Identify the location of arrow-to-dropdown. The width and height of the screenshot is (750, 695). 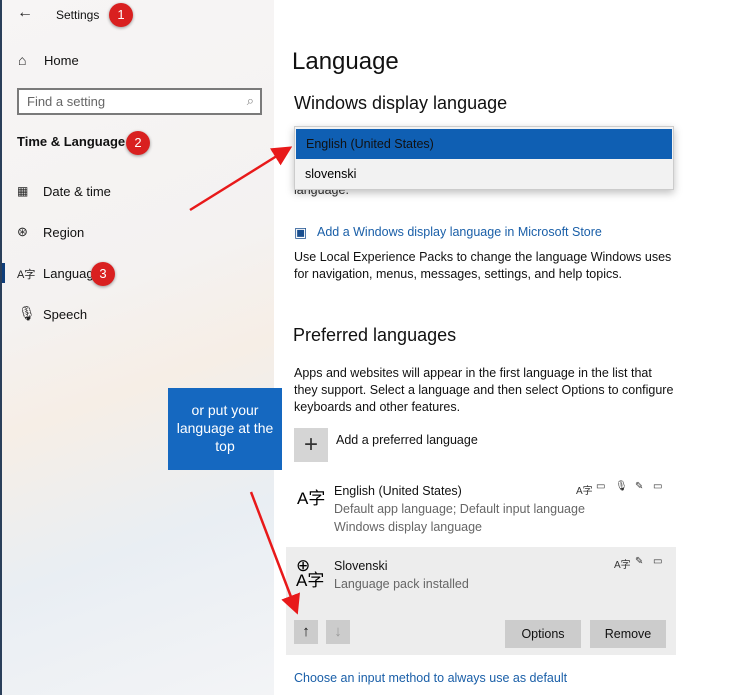
(241, 179).